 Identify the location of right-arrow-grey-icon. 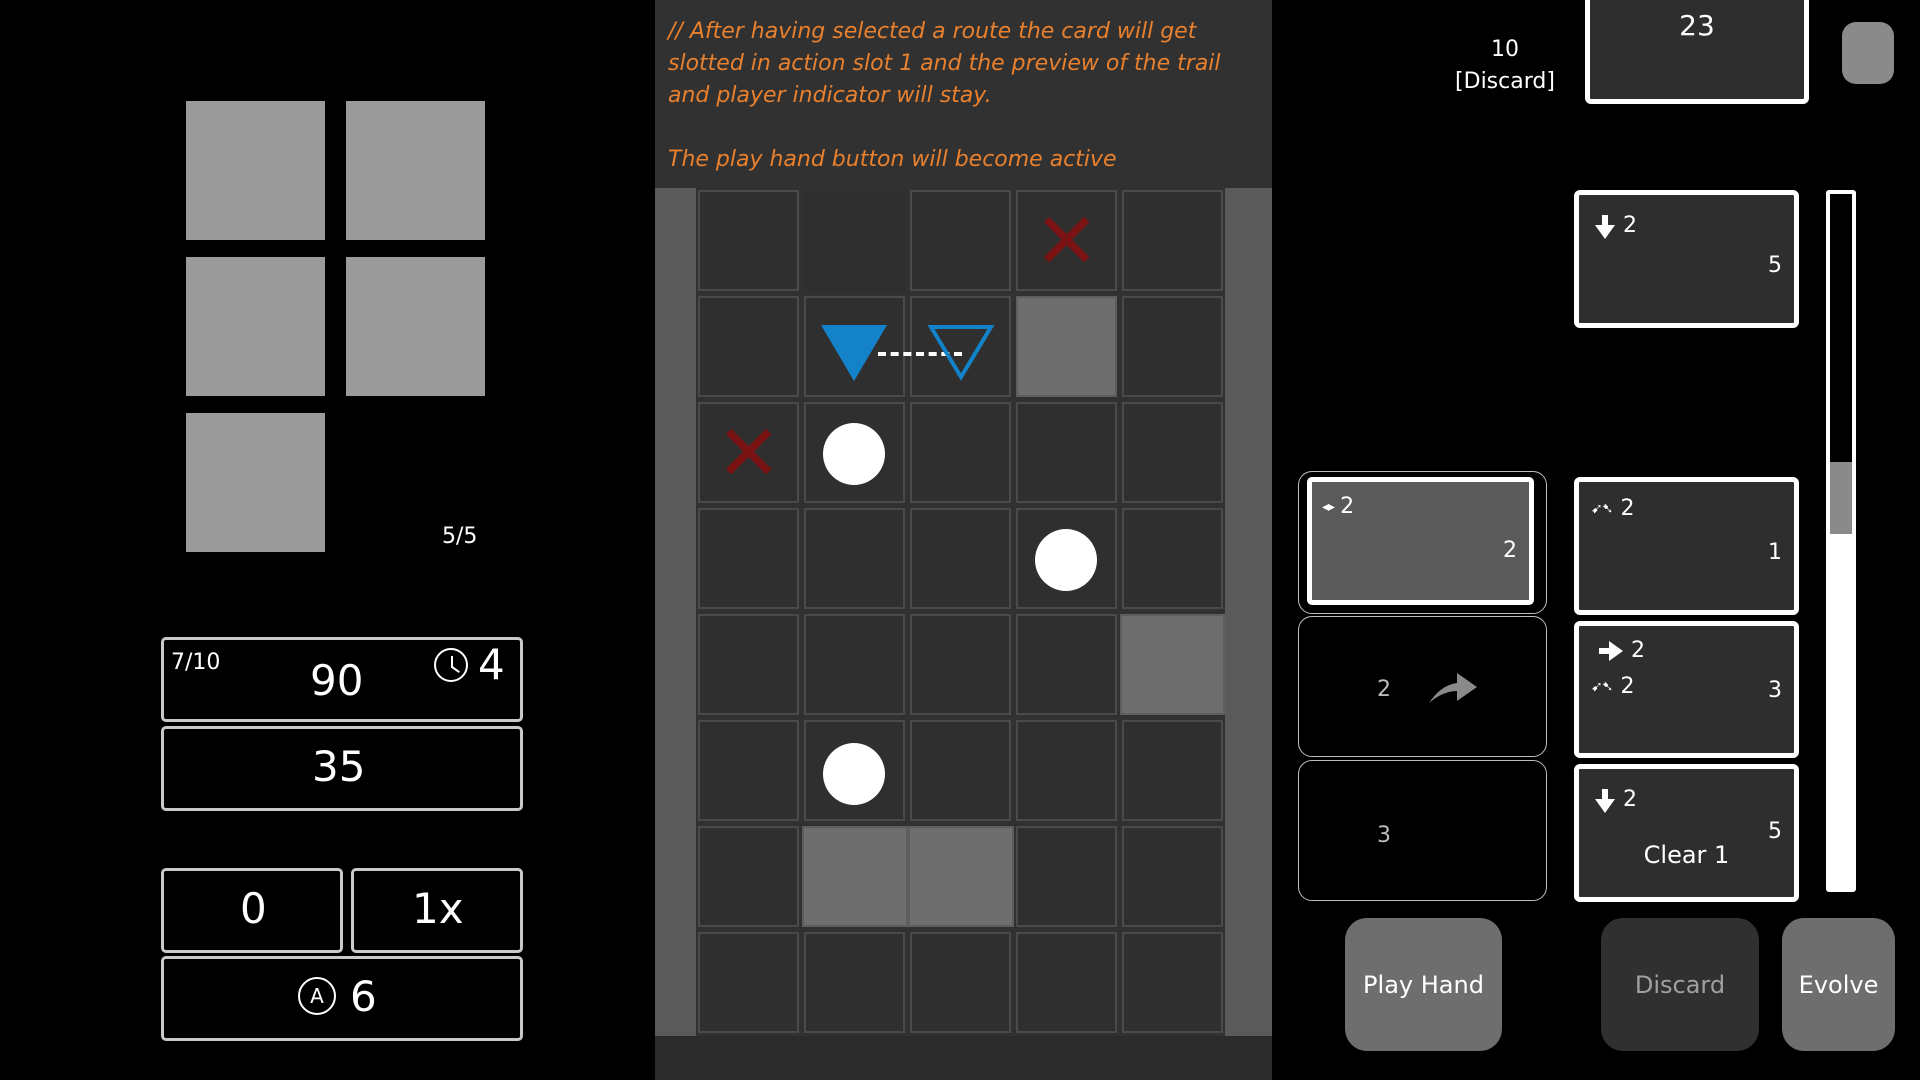
(1453, 688).